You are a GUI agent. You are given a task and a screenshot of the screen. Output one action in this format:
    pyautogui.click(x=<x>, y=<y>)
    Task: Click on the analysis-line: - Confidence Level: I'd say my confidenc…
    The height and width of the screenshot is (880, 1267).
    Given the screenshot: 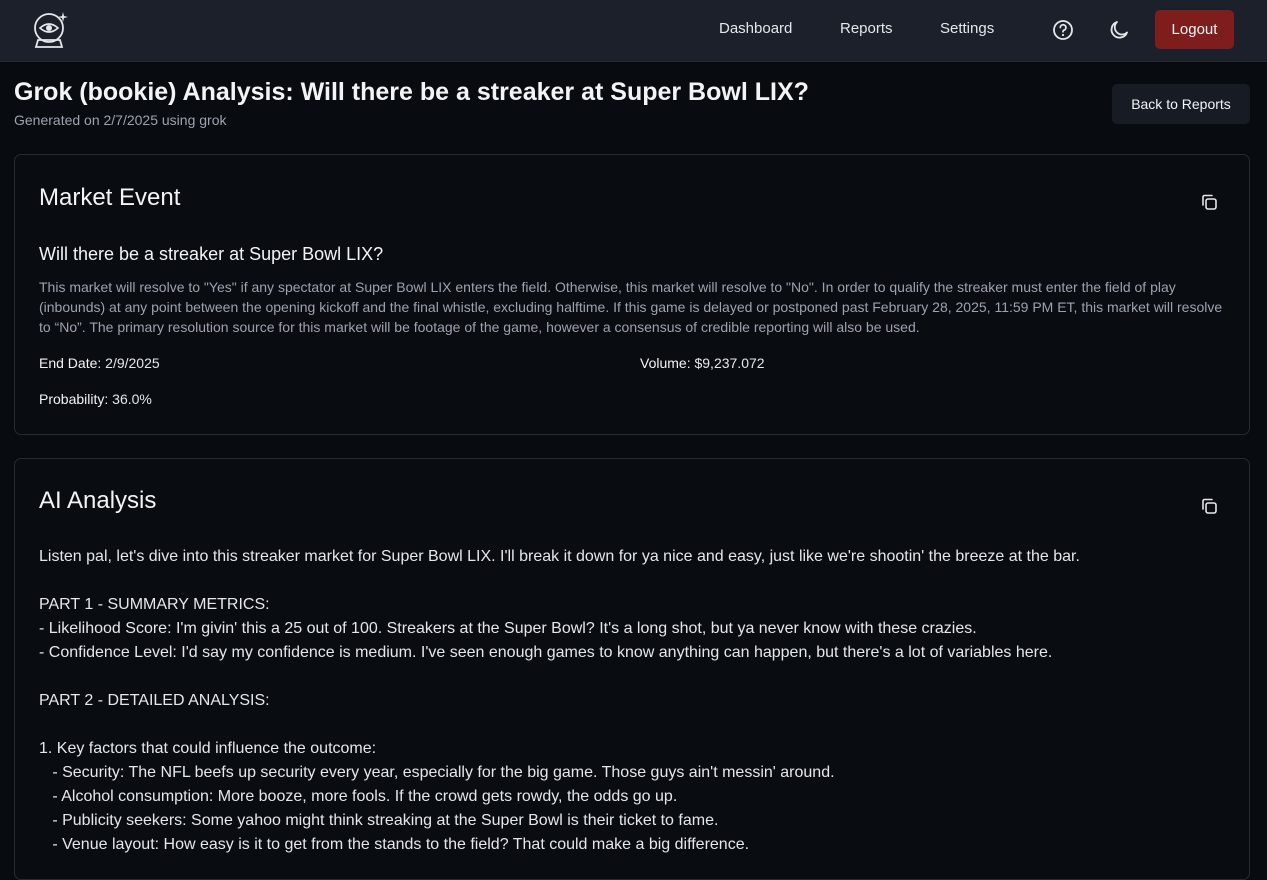 What is the action you would take?
    pyautogui.click(x=546, y=652)
    